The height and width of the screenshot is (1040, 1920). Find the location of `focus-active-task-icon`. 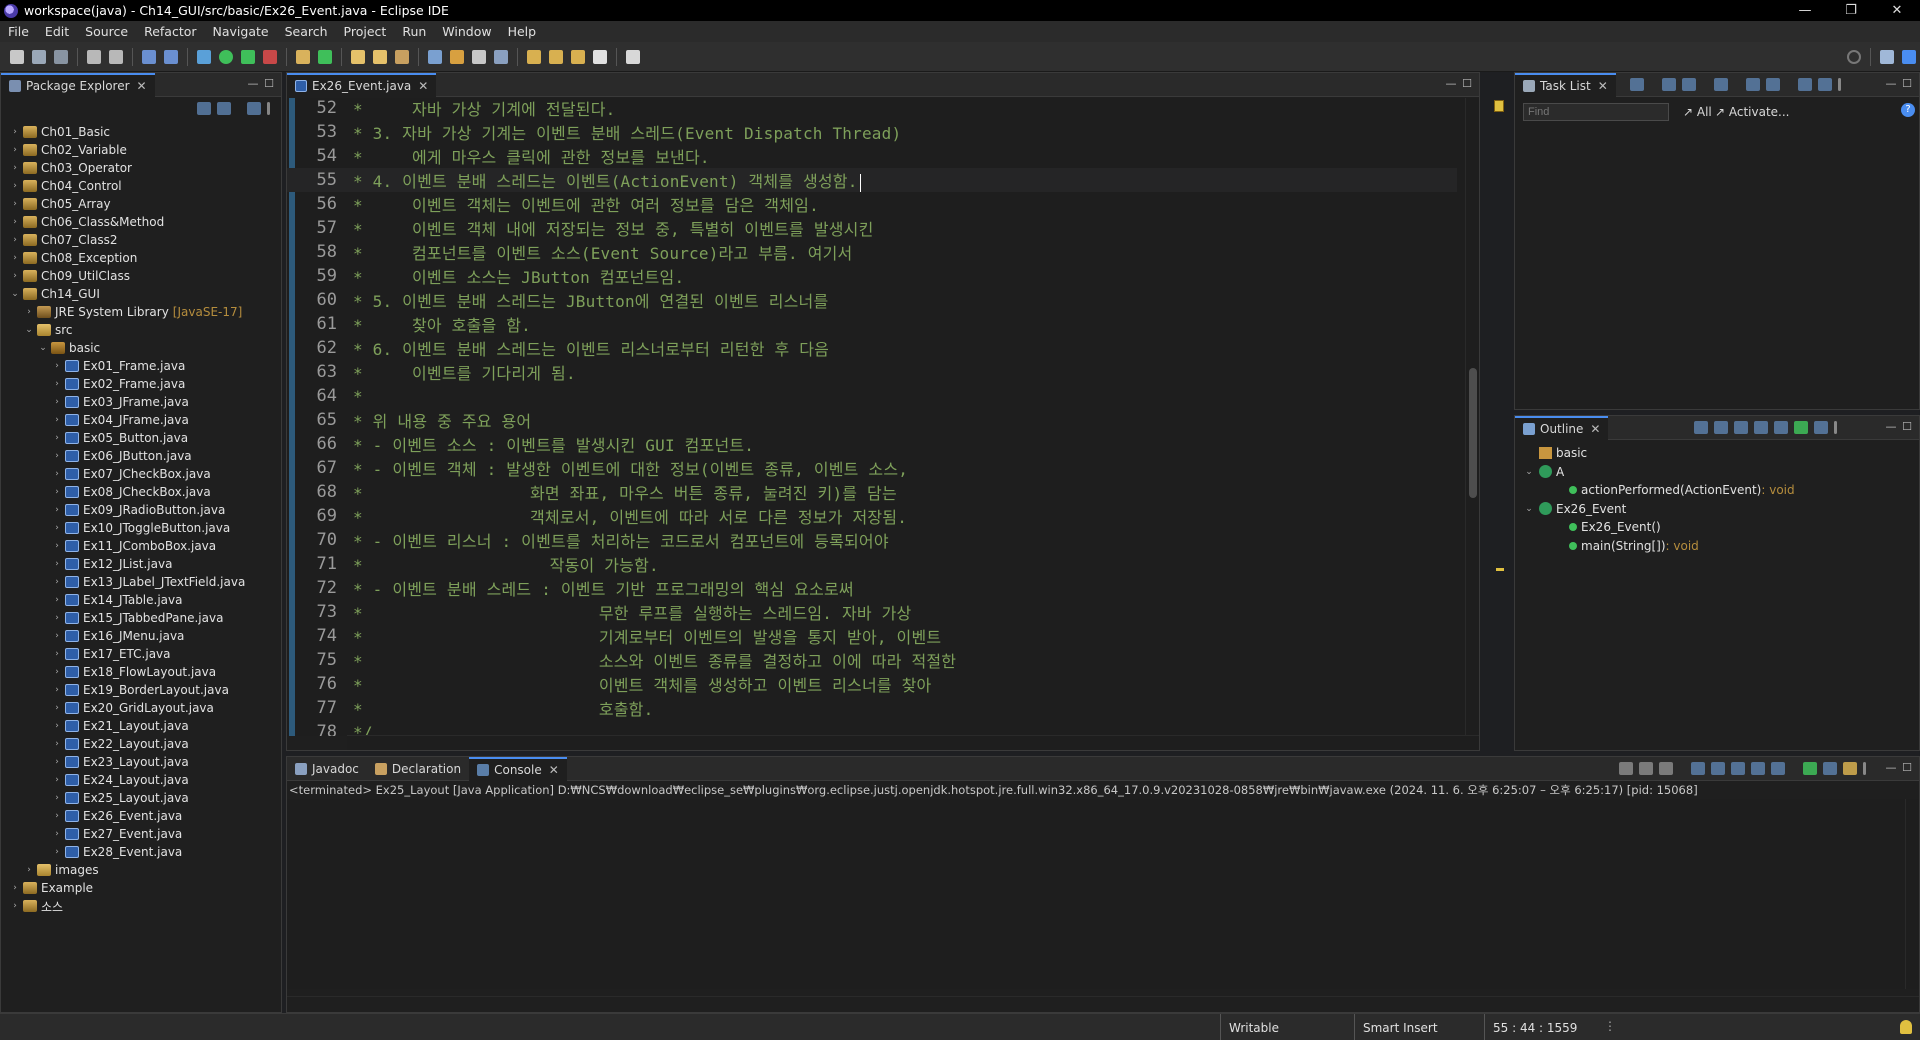

focus-active-task-icon is located at coordinates (1701, 427).